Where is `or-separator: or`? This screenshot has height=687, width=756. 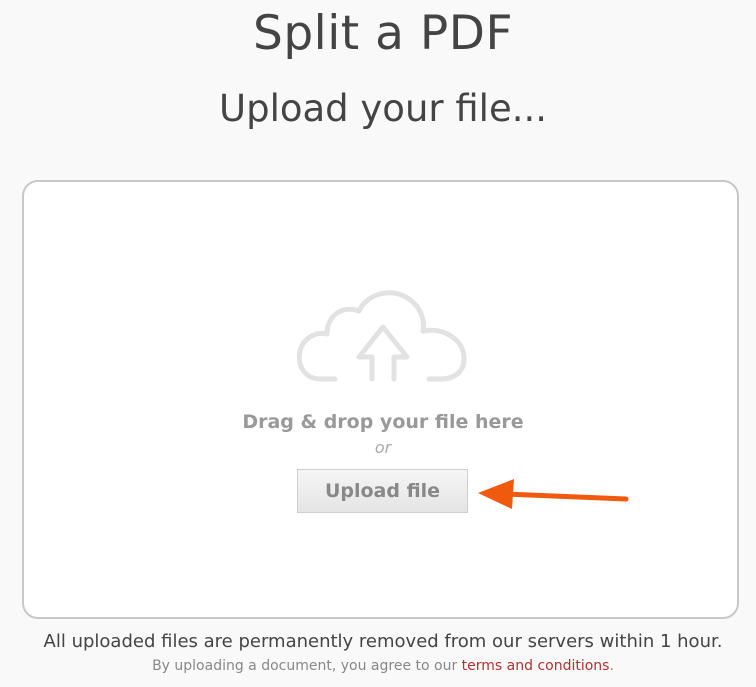
or-separator: or is located at coordinates (383, 447).